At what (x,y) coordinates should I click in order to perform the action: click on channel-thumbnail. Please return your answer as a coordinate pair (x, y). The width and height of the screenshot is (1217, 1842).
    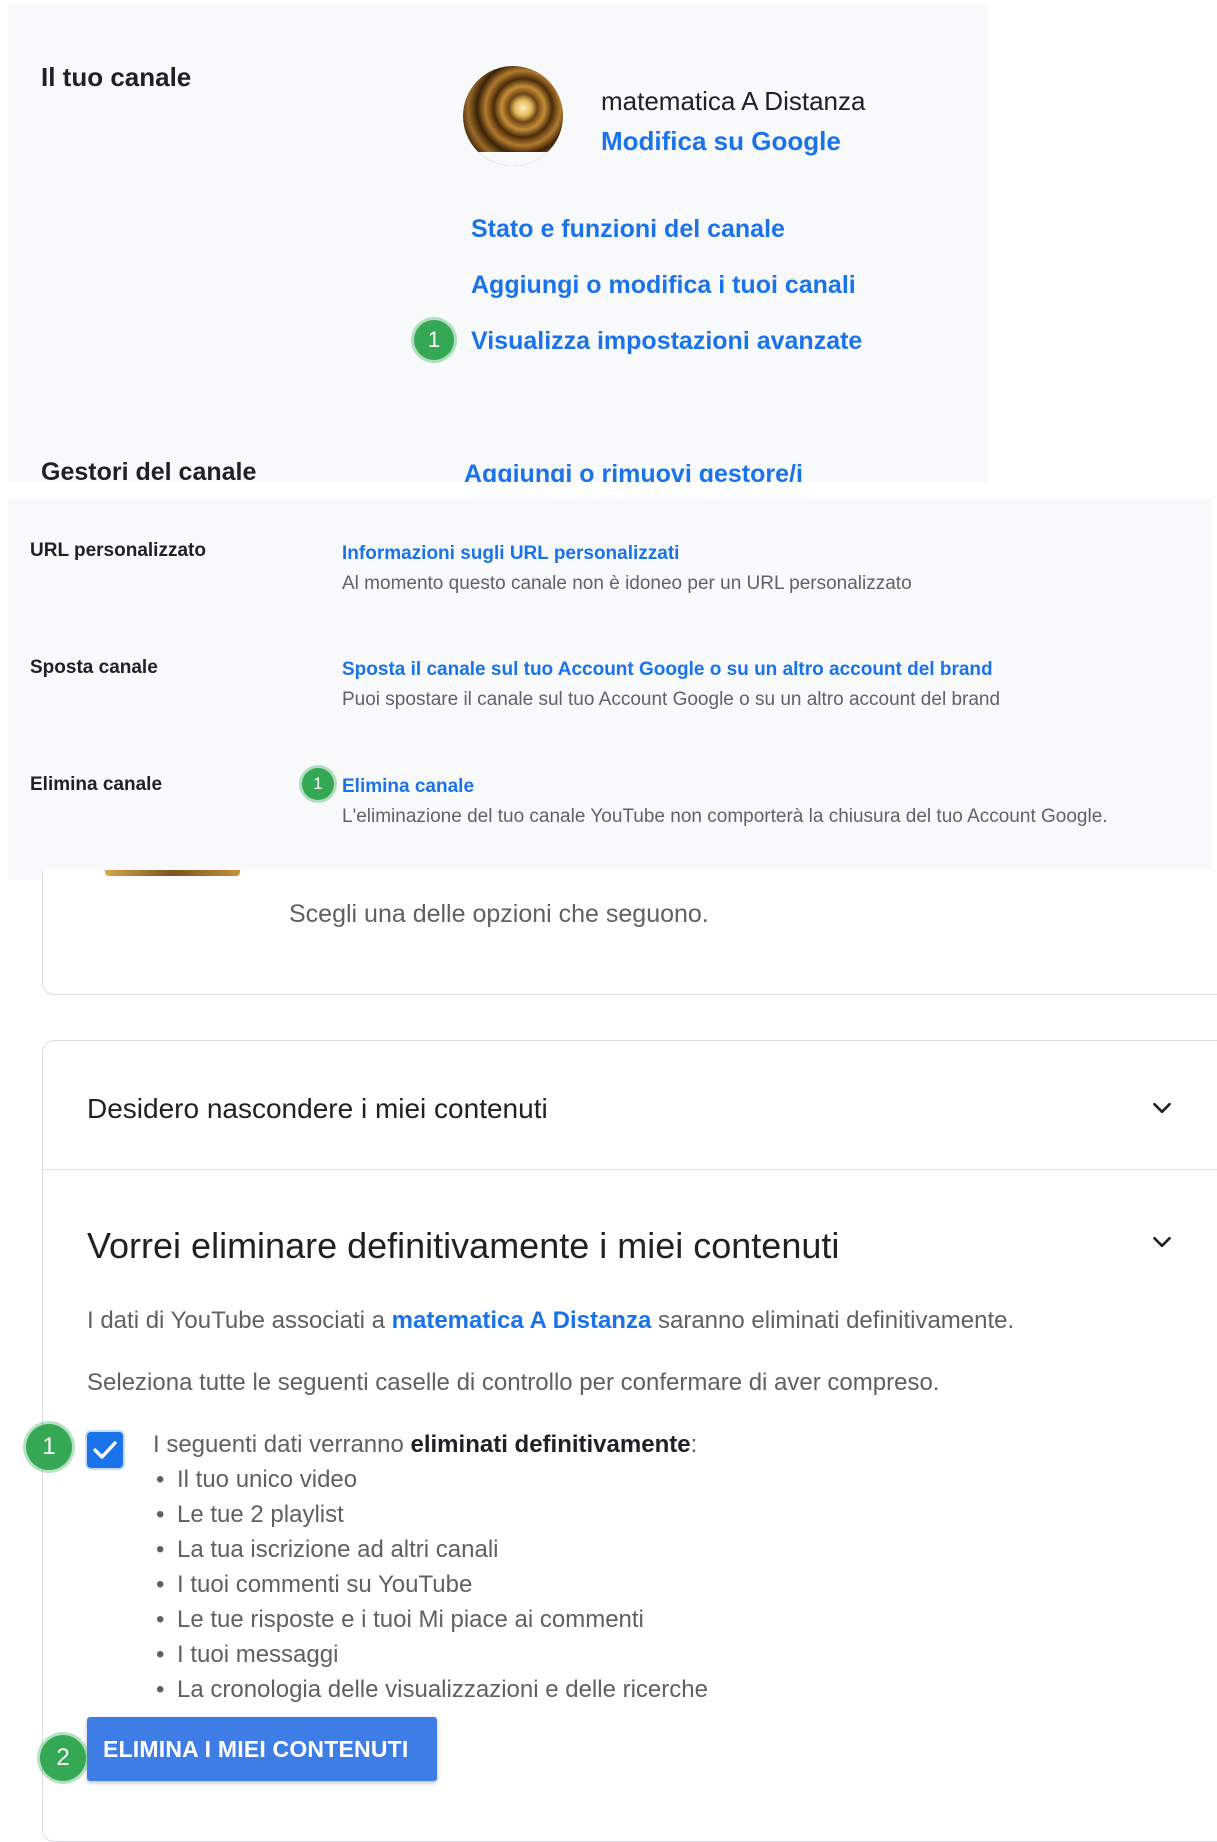
    Looking at the image, I should click on (172, 873).